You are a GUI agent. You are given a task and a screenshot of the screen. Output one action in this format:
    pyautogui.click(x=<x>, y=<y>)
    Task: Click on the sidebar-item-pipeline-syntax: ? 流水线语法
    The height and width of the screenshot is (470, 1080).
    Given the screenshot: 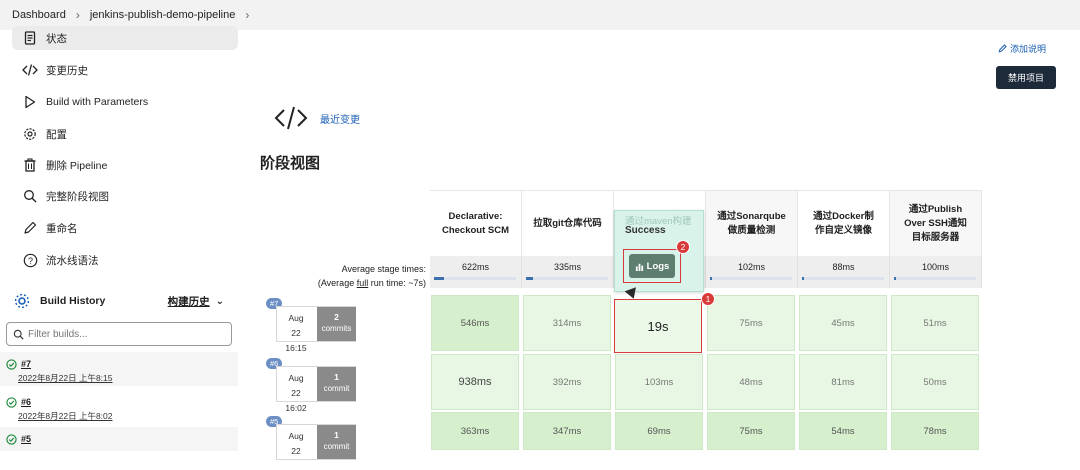 What is the action you would take?
    pyautogui.click(x=125, y=260)
    